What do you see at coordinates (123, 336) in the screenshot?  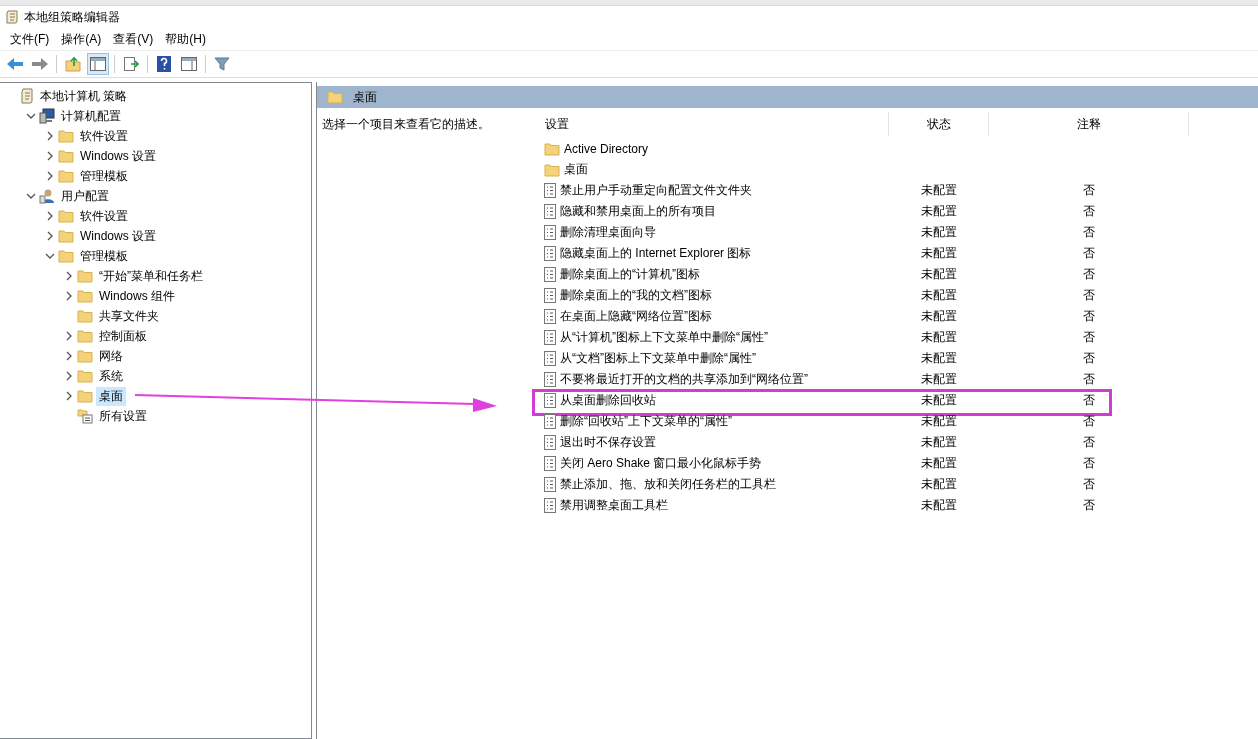 I see `tree-item: 控制面板` at bounding box center [123, 336].